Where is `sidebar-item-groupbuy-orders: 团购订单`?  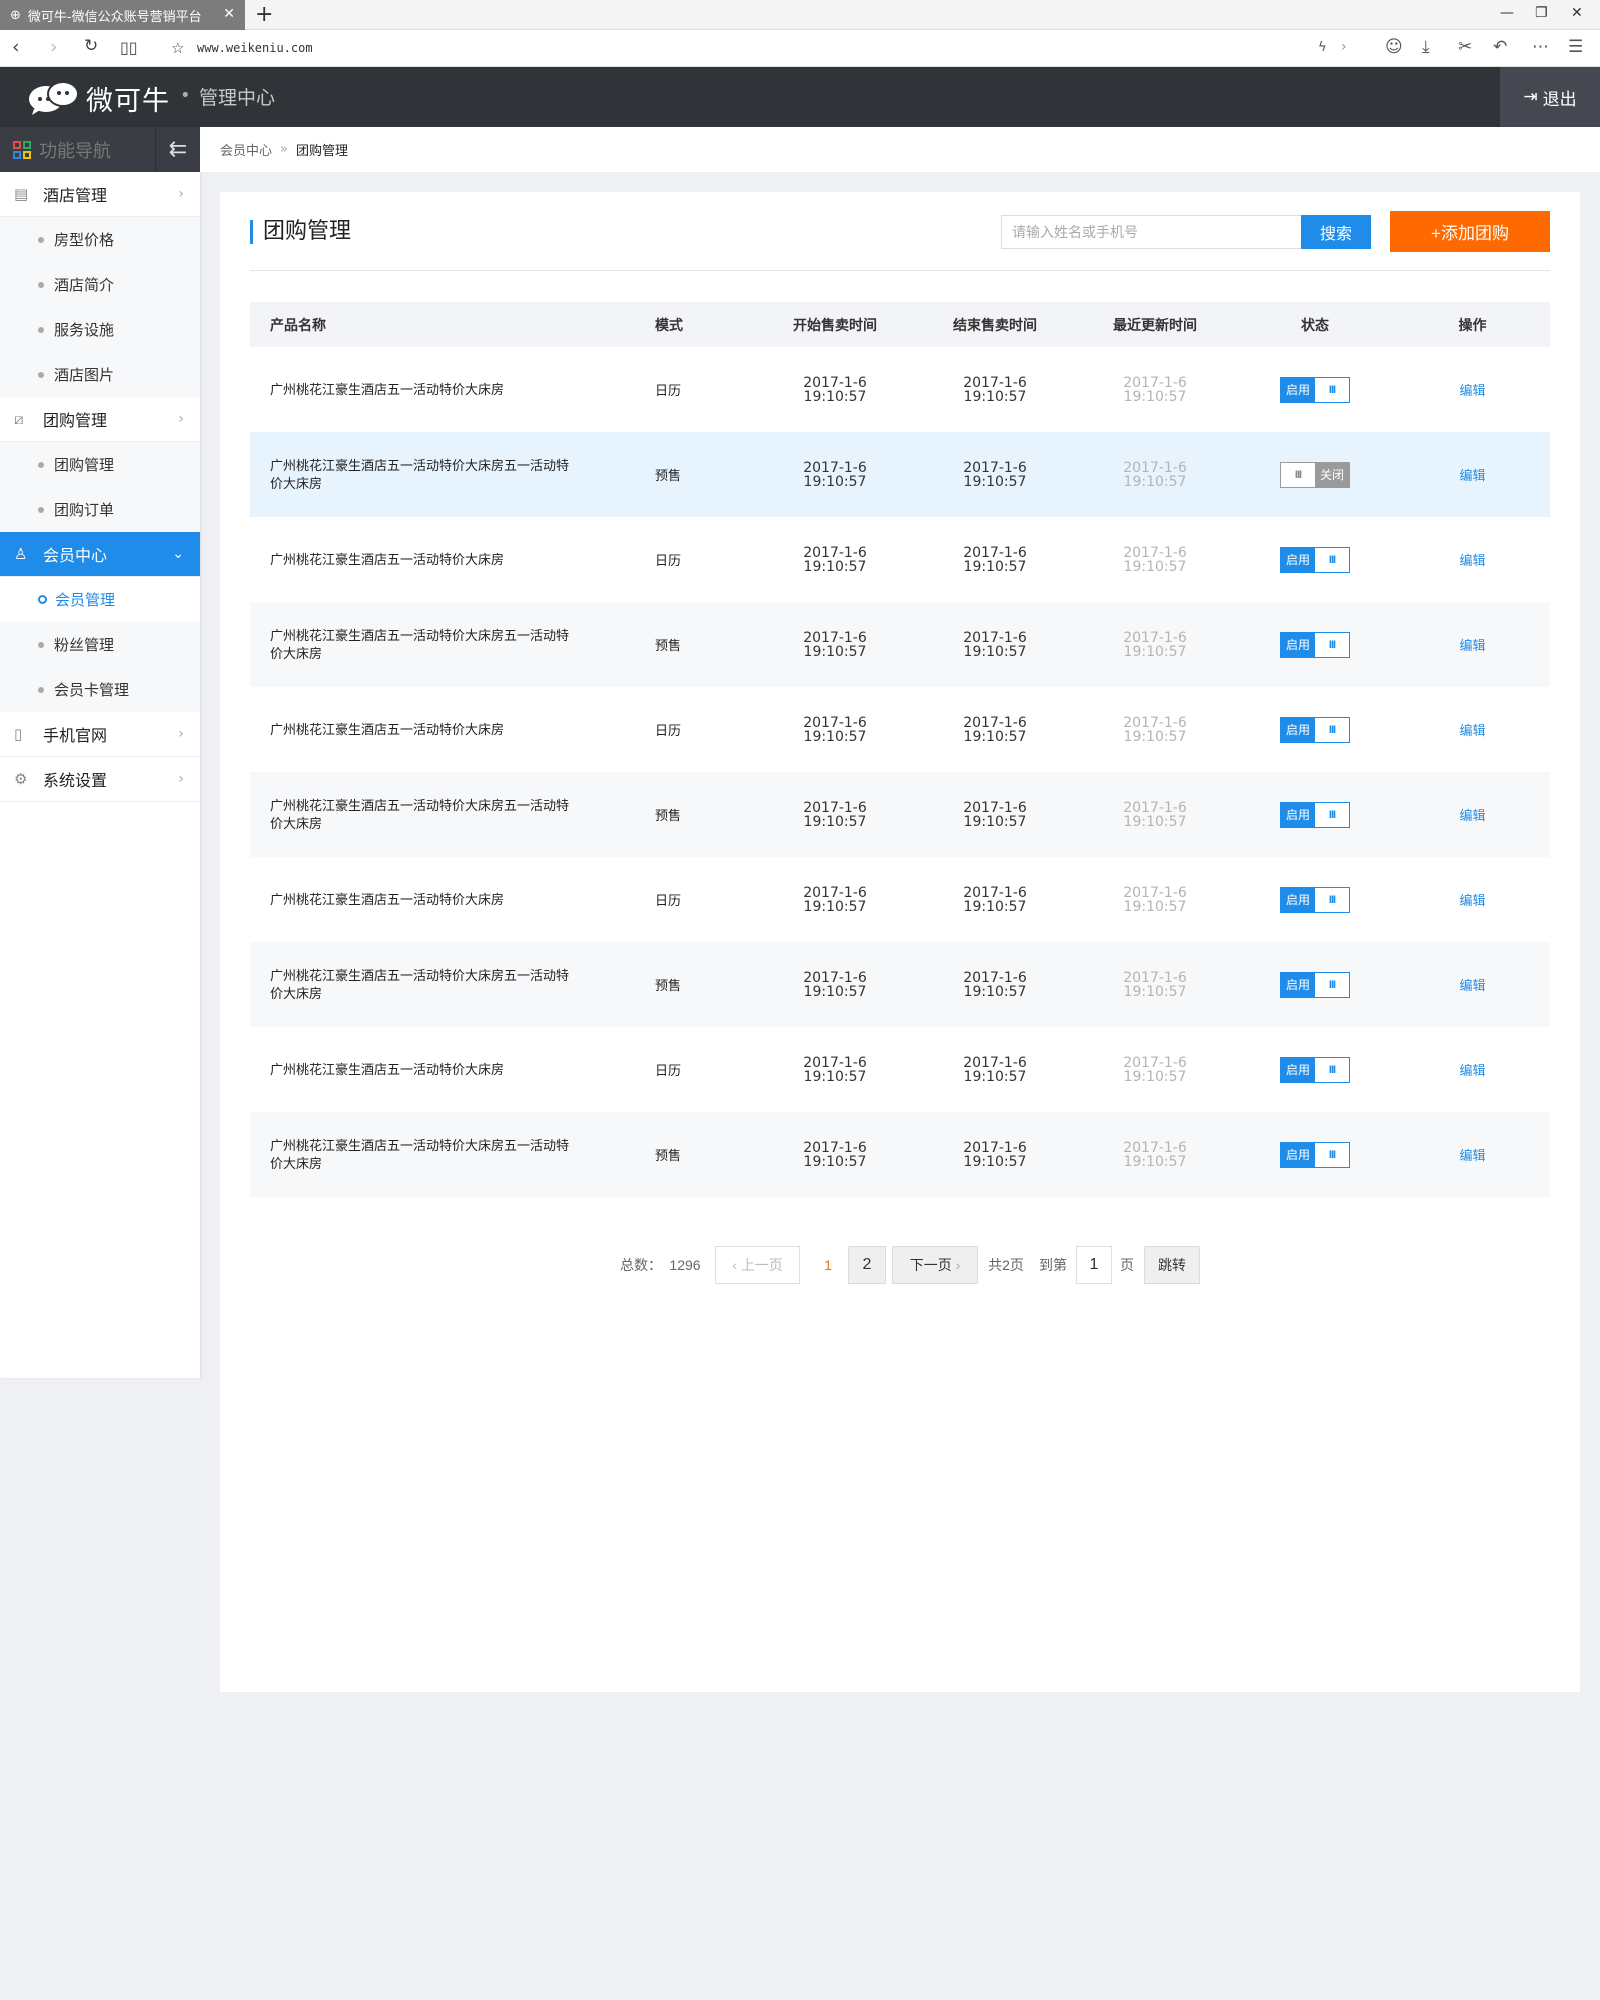 sidebar-item-groupbuy-orders: 团购订单 is located at coordinates (100, 509).